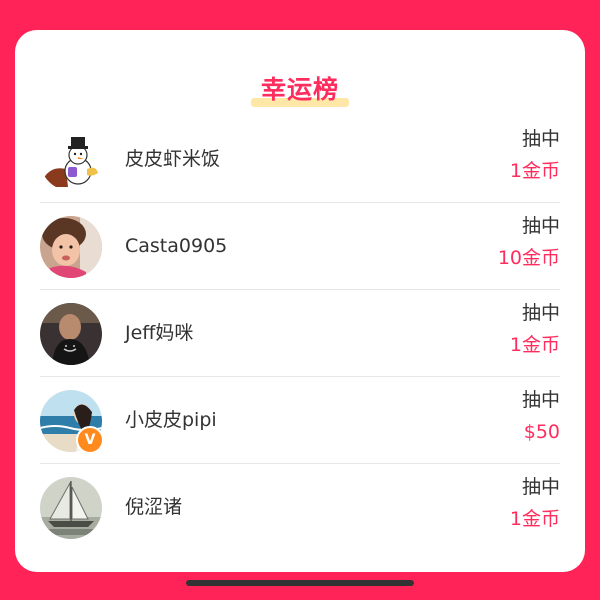 This screenshot has width=600, height=600. I want to click on child-photo-avatar-icon, so click(71, 247).